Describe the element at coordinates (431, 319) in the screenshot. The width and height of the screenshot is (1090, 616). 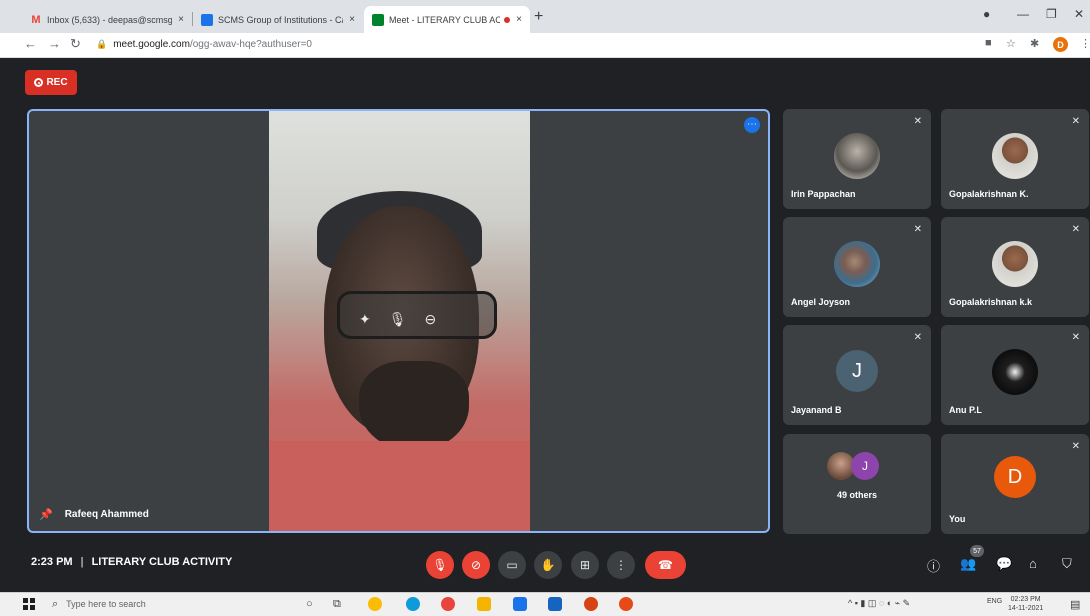
I see `remove-icon: ⊖` at that location.